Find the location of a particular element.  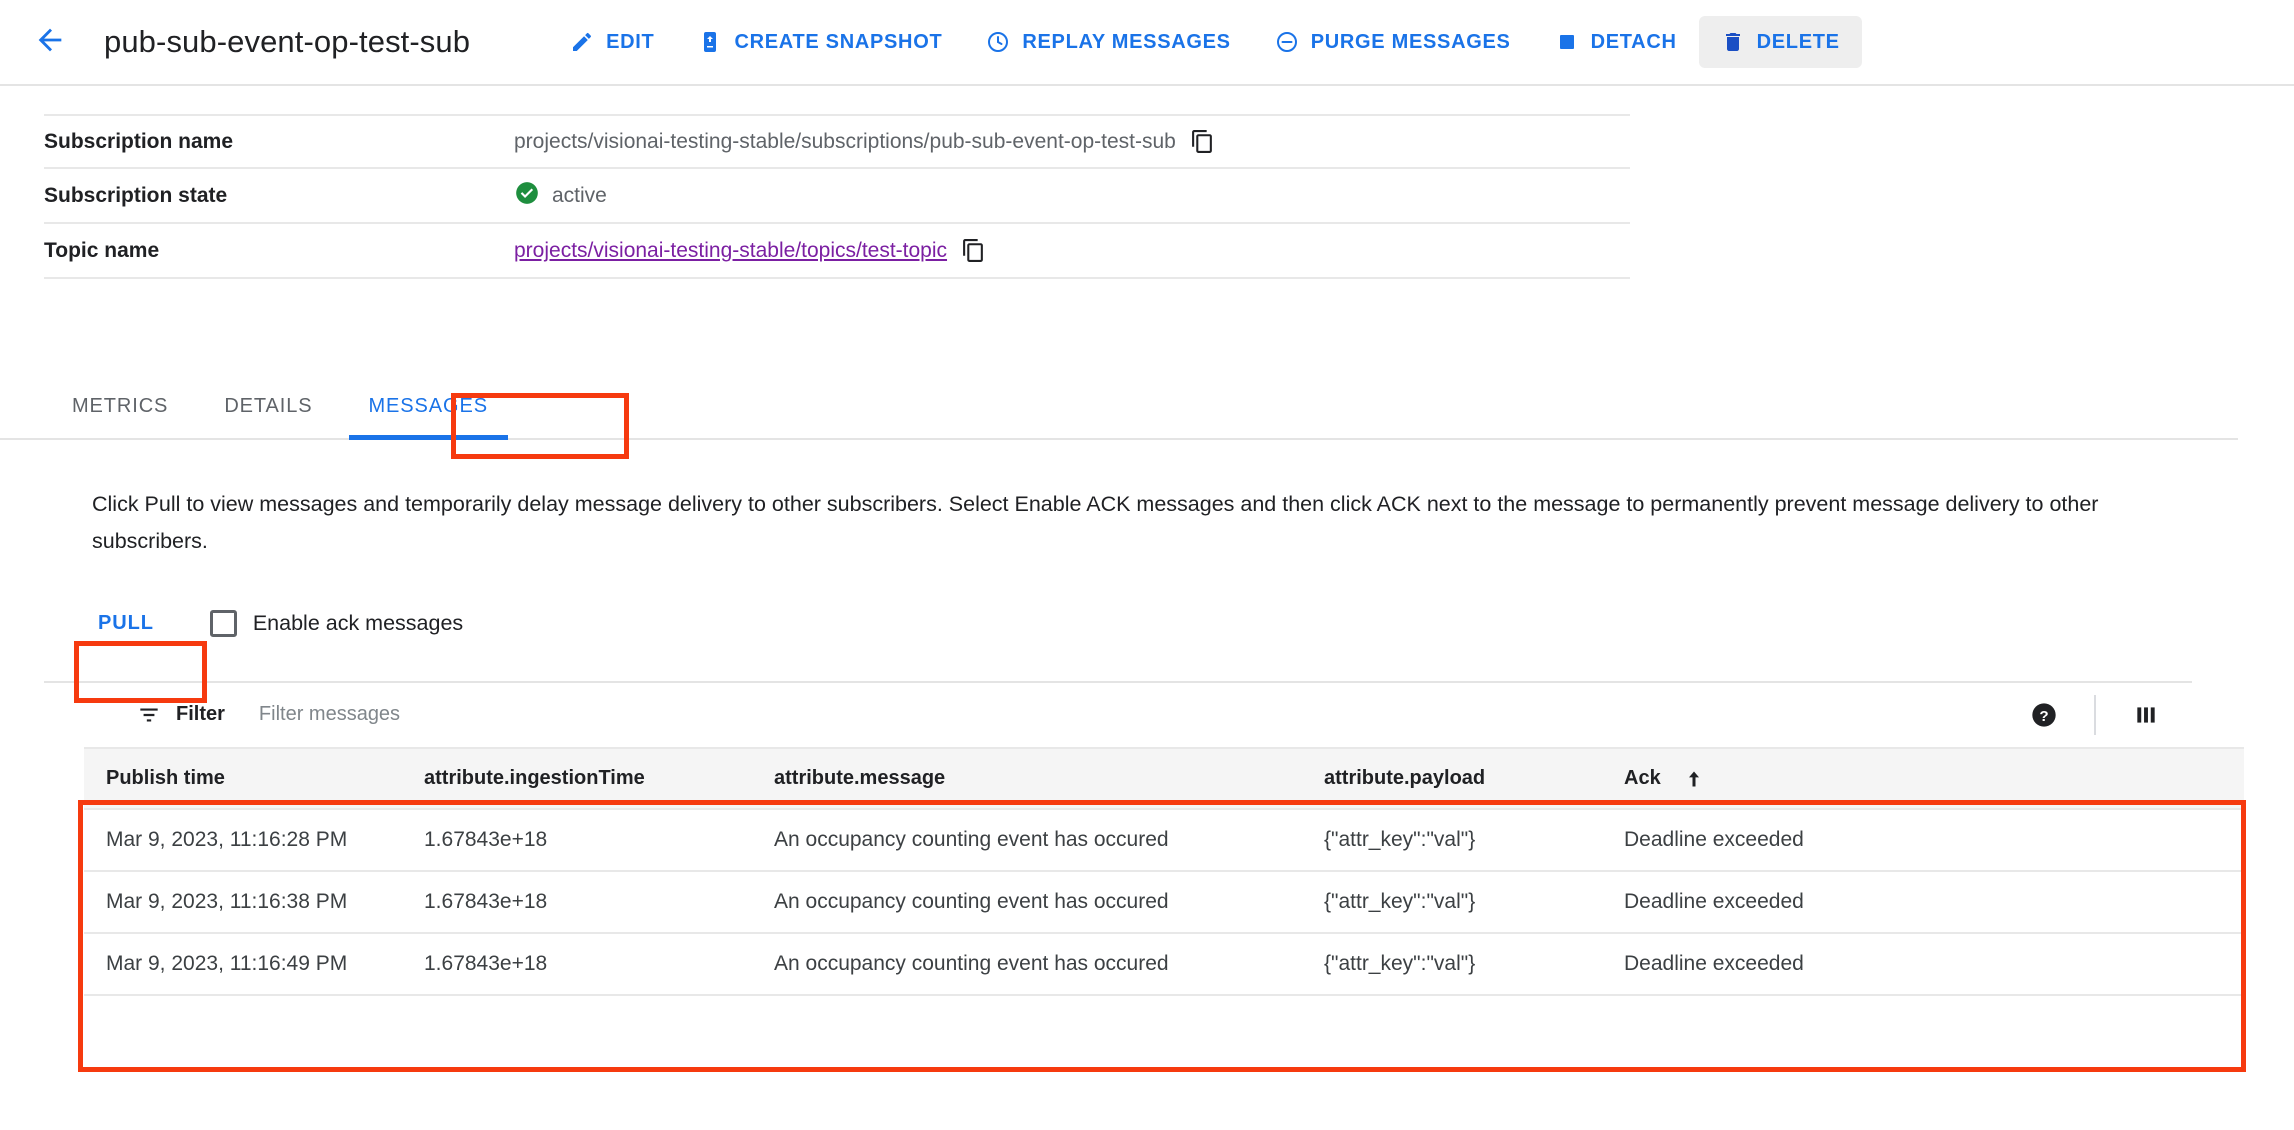

info-label: Subscription state is located at coordinates (136, 195).